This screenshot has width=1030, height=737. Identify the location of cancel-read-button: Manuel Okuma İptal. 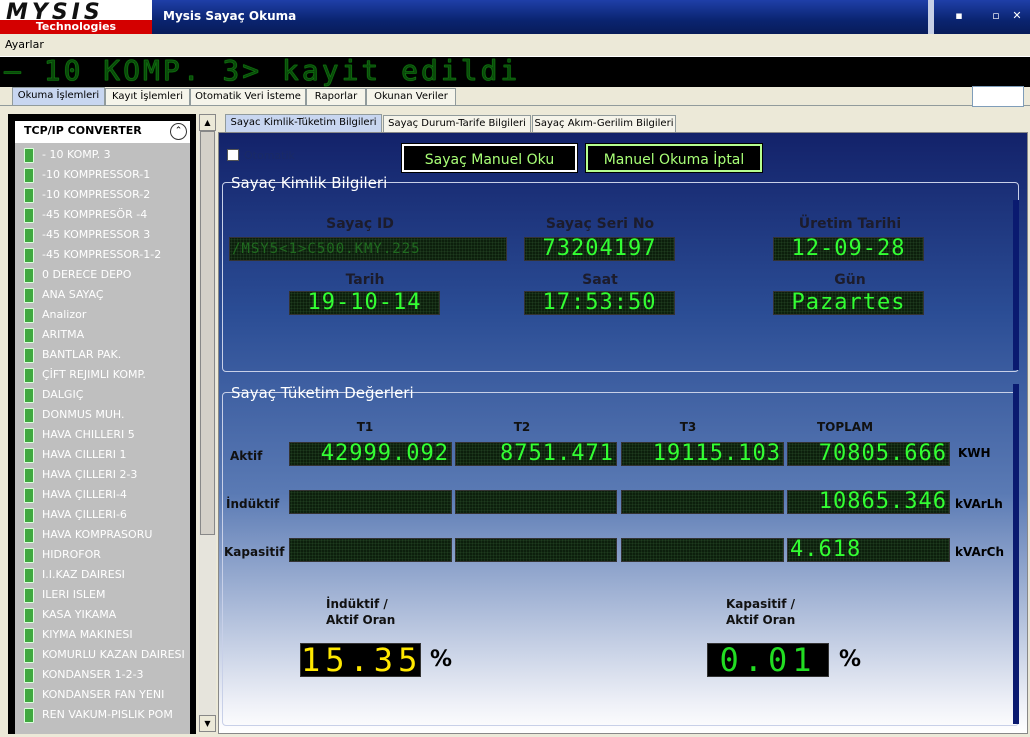
(674, 158).